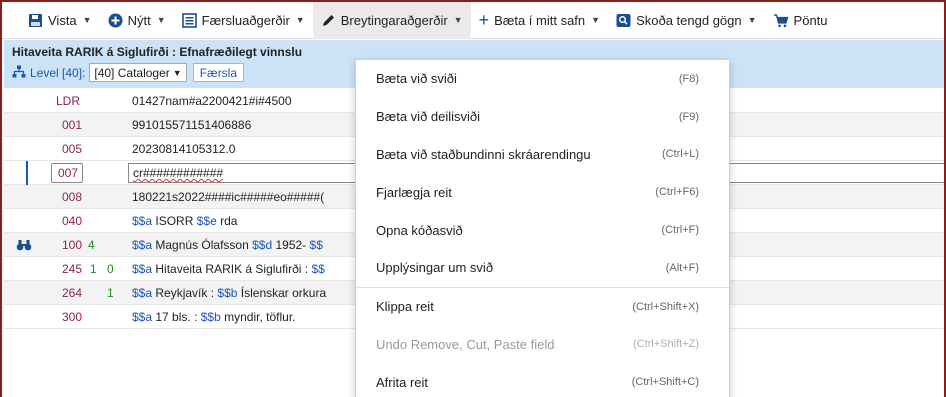 The height and width of the screenshot is (397, 946). Describe the element at coordinates (419, 230) in the screenshot. I see `menu-item-label: Opna kóðasvið` at that location.